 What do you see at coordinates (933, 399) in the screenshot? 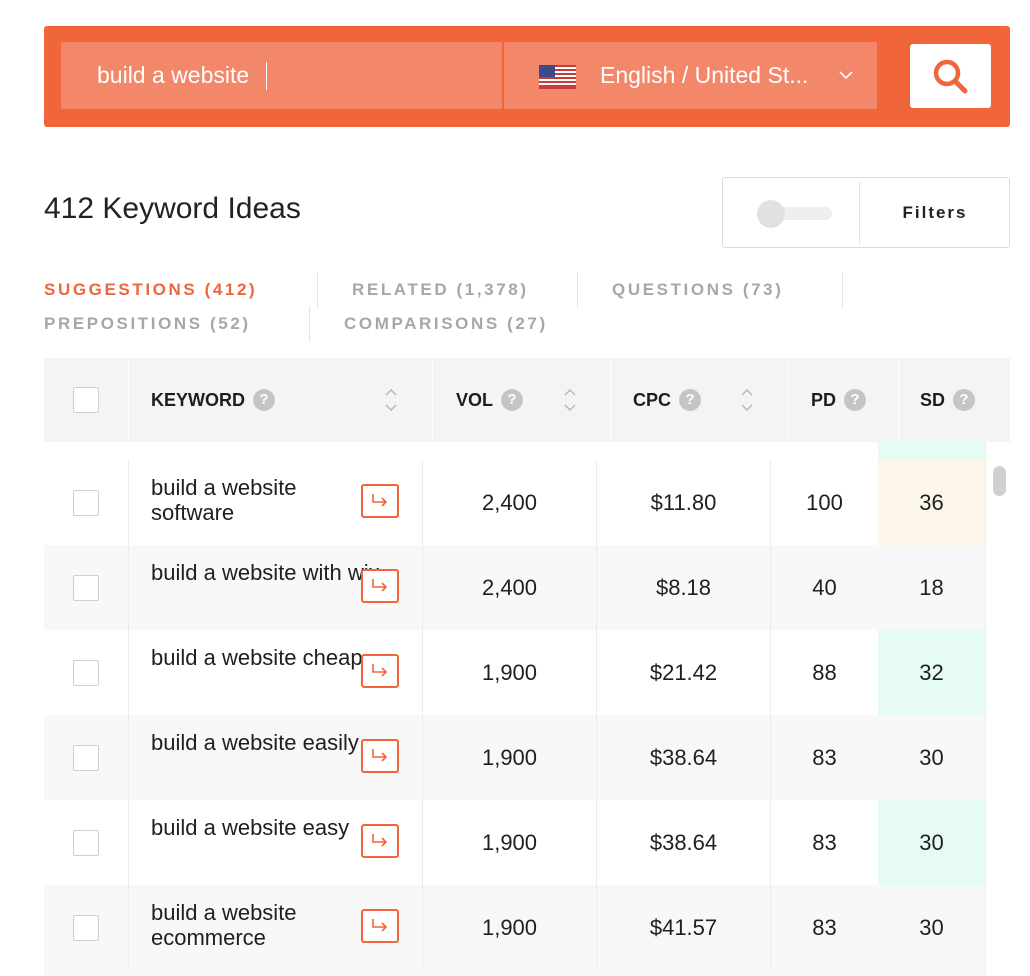
I see `sd-header-label: SD` at bounding box center [933, 399].